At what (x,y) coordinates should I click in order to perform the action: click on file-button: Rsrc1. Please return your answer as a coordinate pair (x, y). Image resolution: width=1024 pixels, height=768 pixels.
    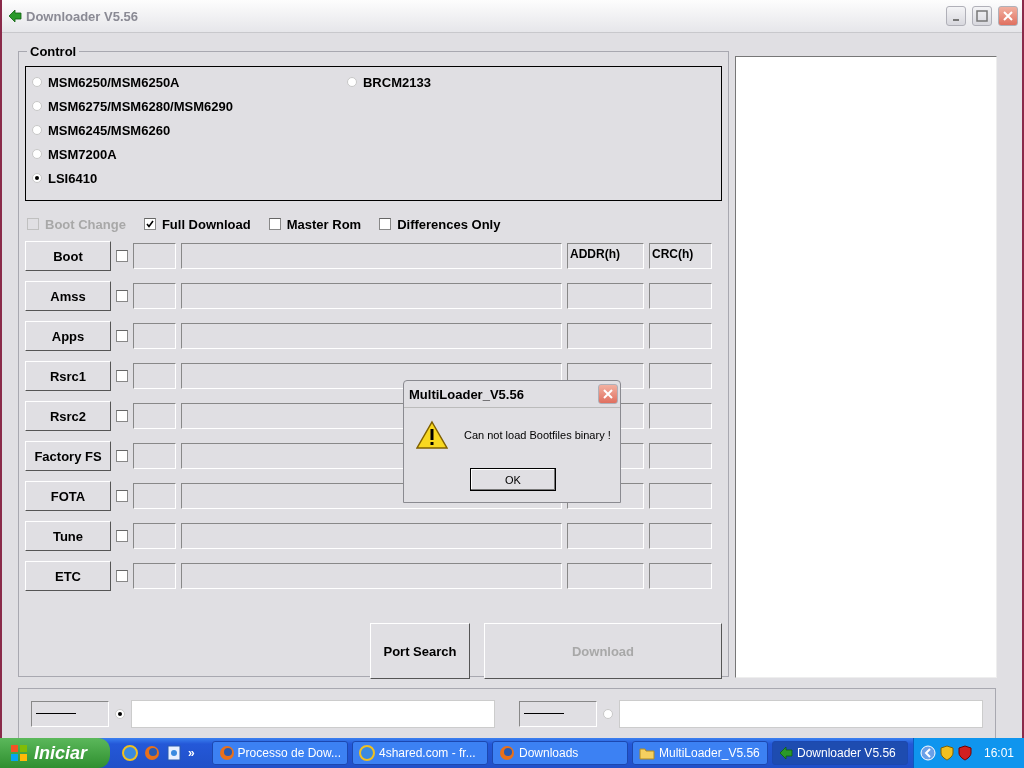
    Looking at the image, I should click on (68, 376).